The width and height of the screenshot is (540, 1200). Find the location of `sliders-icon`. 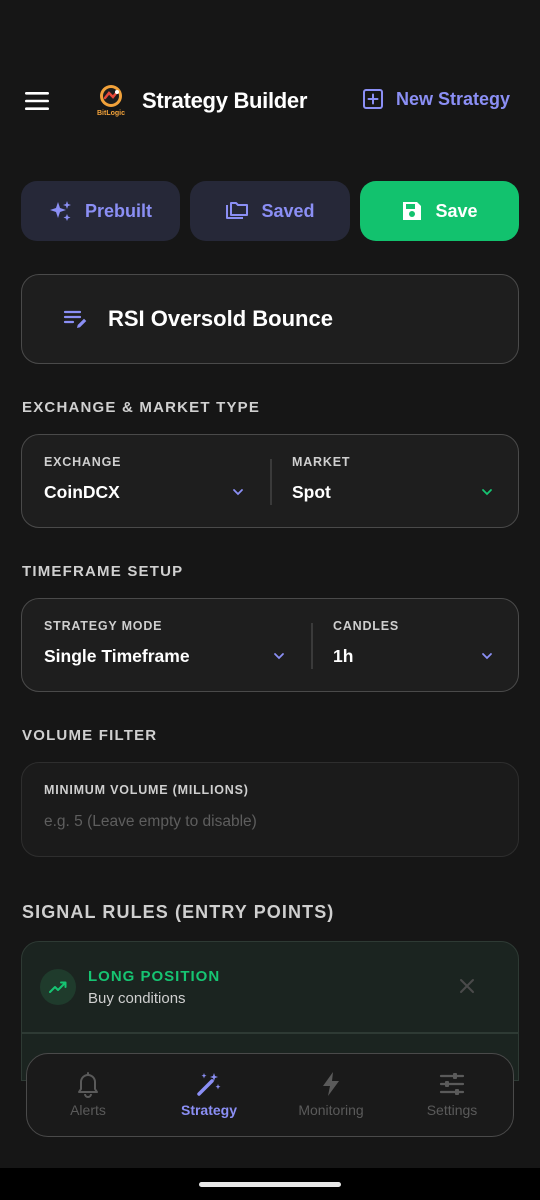

sliders-icon is located at coordinates (452, 1084).